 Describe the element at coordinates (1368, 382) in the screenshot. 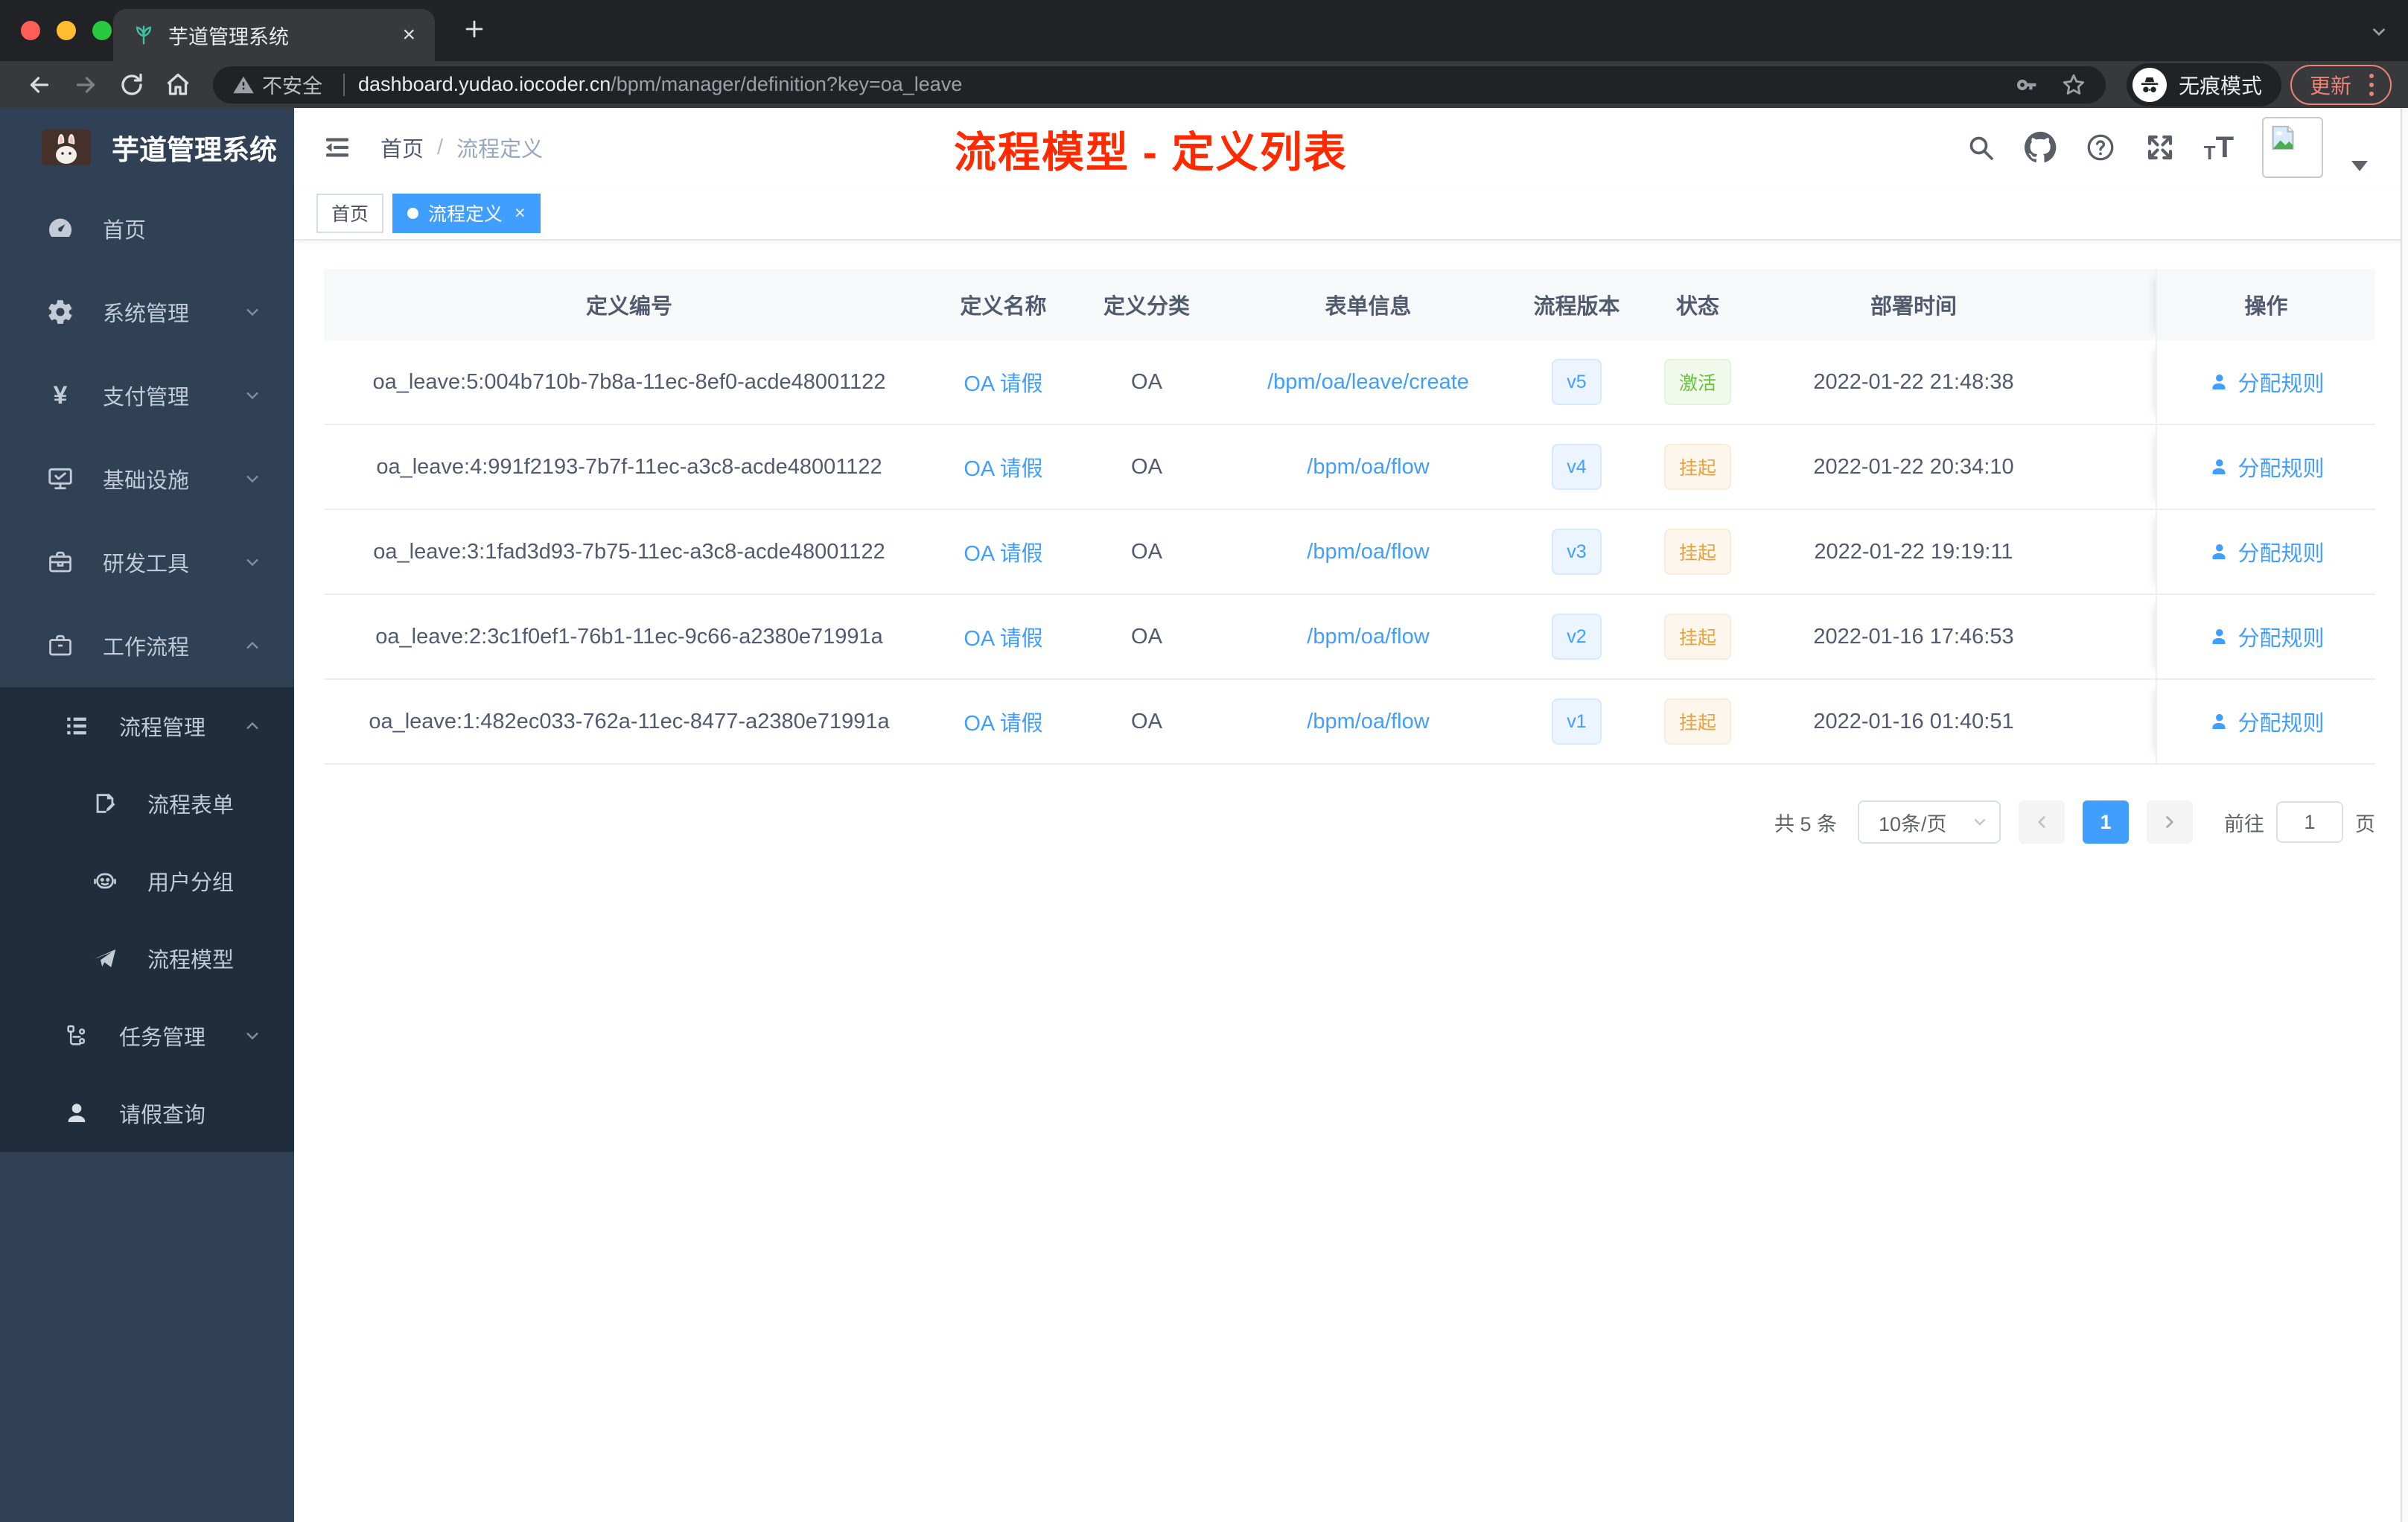

I see `form-link: /bpm/oa/leave/create` at that location.